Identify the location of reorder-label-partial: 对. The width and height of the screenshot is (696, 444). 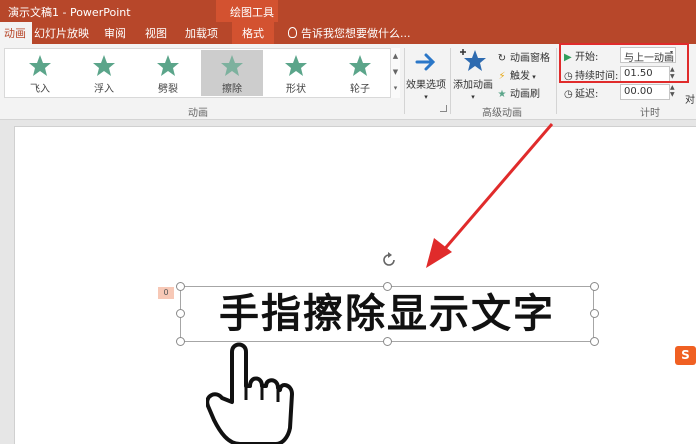
(690, 100).